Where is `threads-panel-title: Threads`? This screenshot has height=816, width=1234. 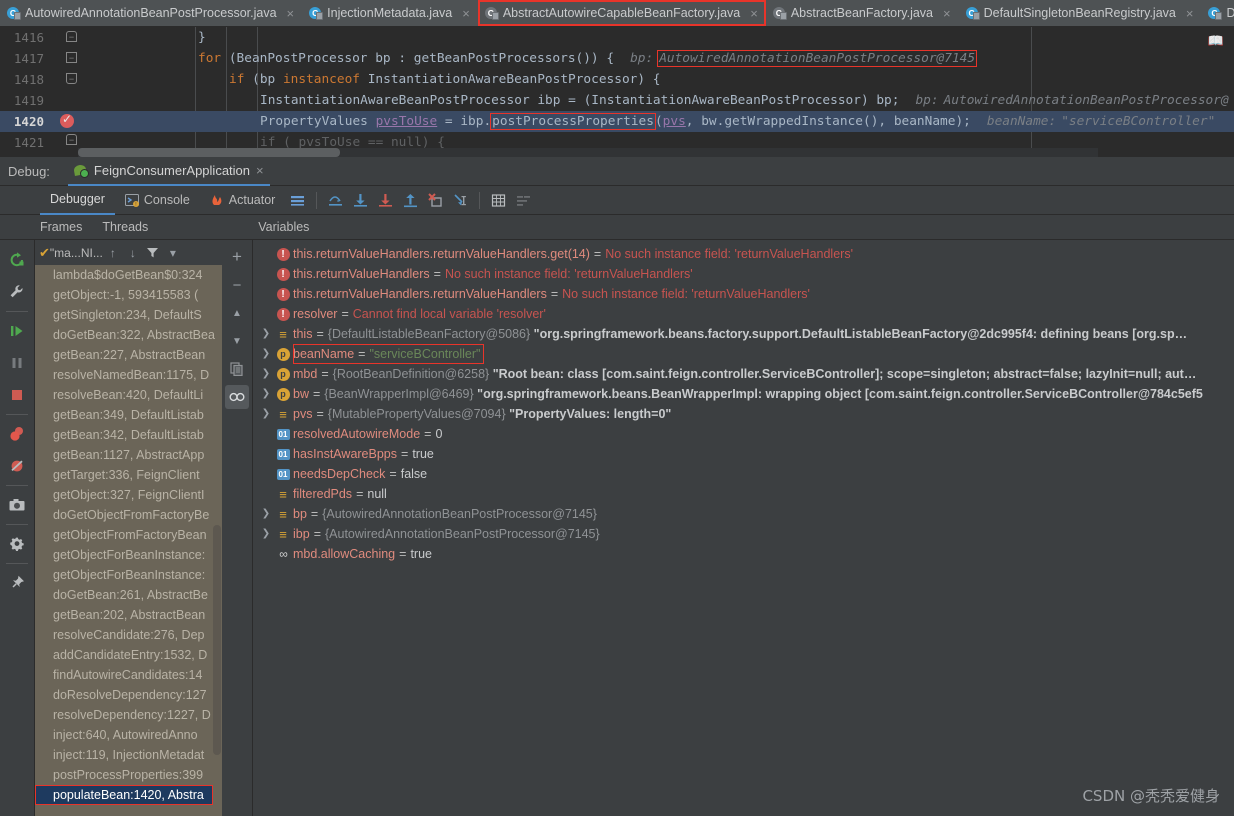 threads-panel-title: Threads is located at coordinates (125, 227).